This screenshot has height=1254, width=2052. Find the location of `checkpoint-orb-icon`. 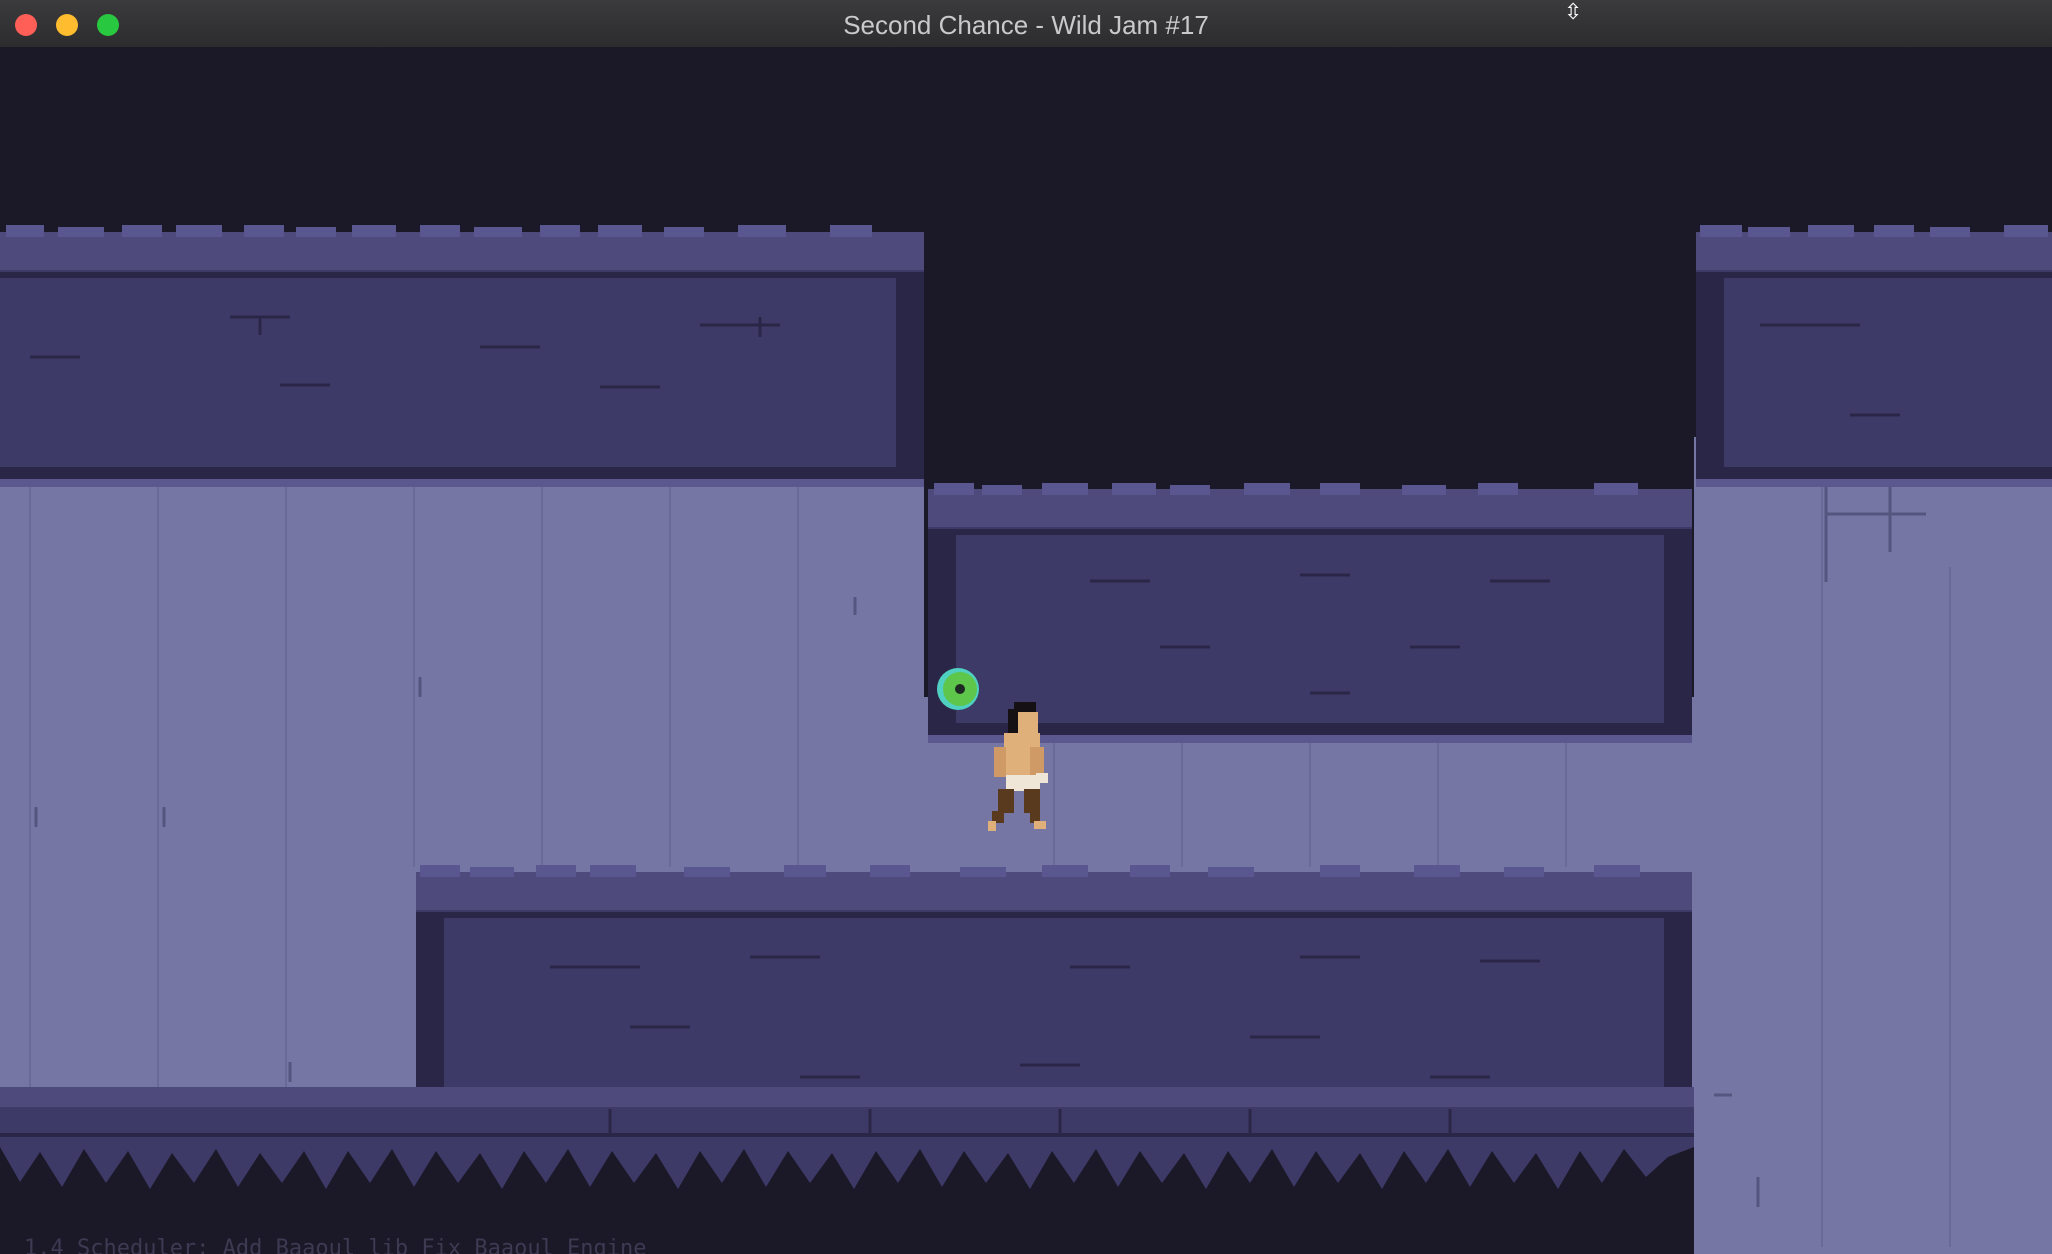

checkpoint-orb-icon is located at coordinates (958, 689).